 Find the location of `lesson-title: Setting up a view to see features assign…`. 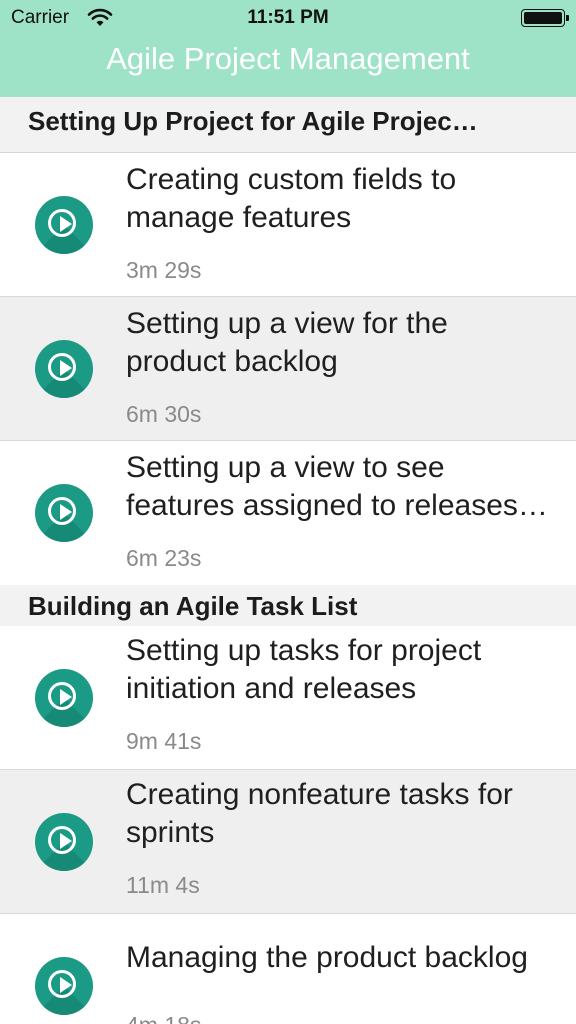

lesson-title: Setting up a view to see features assign… is located at coordinates (337, 486).